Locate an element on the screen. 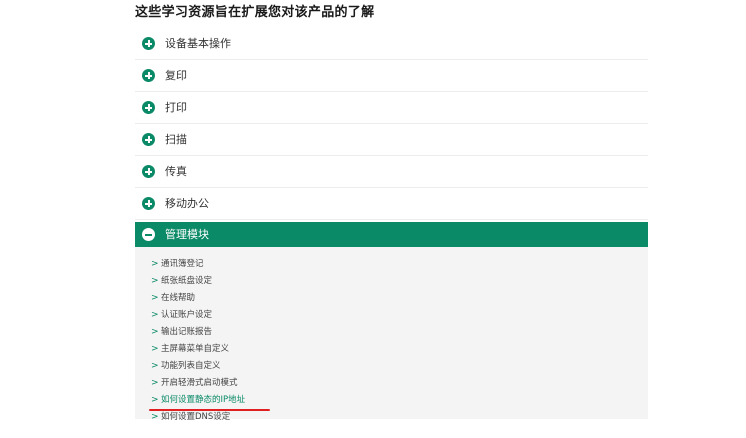  sub-item-label: 在线帮助 is located at coordinates (178, 297).